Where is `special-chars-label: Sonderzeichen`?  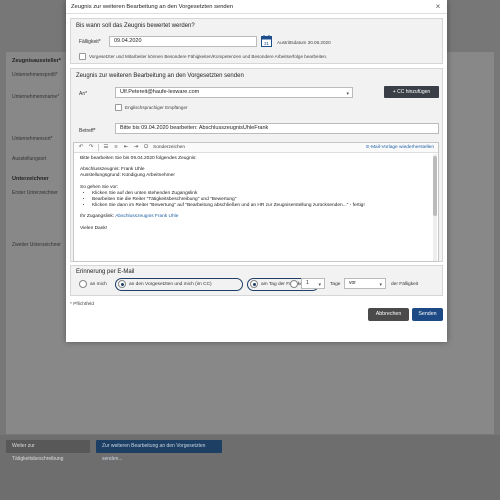
special-chars-label: Sonderzeichen is located at coordinates (169, 147).